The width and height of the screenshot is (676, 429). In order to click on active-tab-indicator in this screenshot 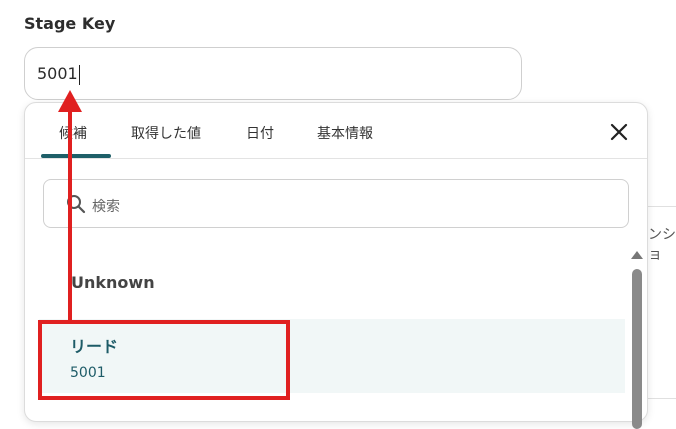, I will do `click(76, 156)`.